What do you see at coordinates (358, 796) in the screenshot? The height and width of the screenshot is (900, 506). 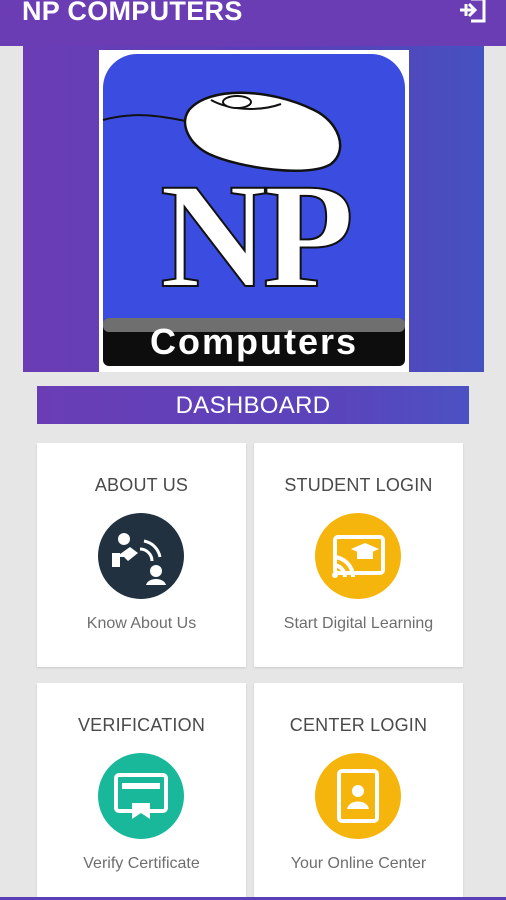 I see `center-user-icon` at bounding box center [358, 796].